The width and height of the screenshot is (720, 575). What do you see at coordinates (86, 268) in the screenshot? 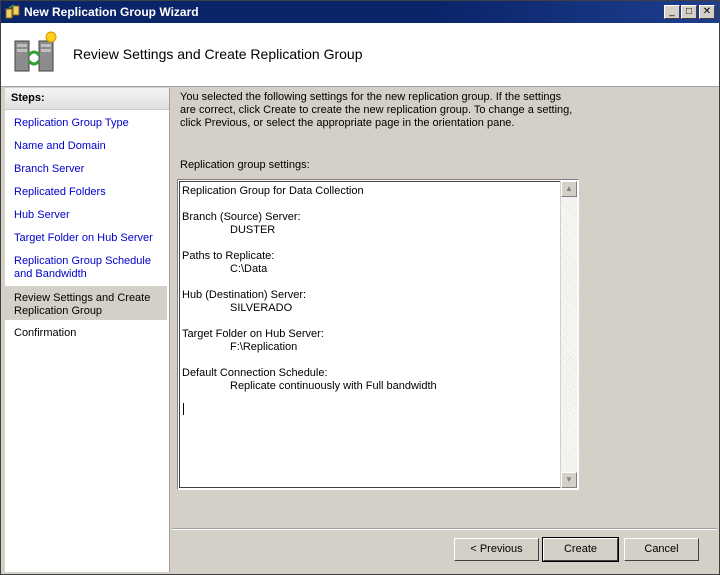
I see `step-schedule-bandwidth: Replication Group Schedule and Bandwidth` at bounding box center [86, 268].